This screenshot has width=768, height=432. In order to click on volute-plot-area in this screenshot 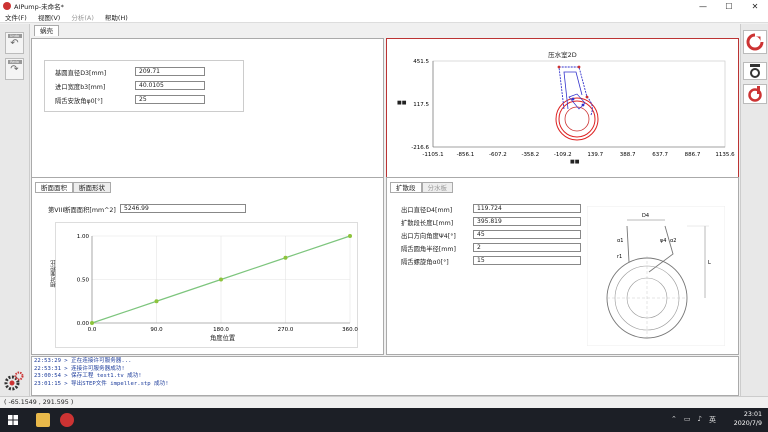, I will do `click(579, 104)`.